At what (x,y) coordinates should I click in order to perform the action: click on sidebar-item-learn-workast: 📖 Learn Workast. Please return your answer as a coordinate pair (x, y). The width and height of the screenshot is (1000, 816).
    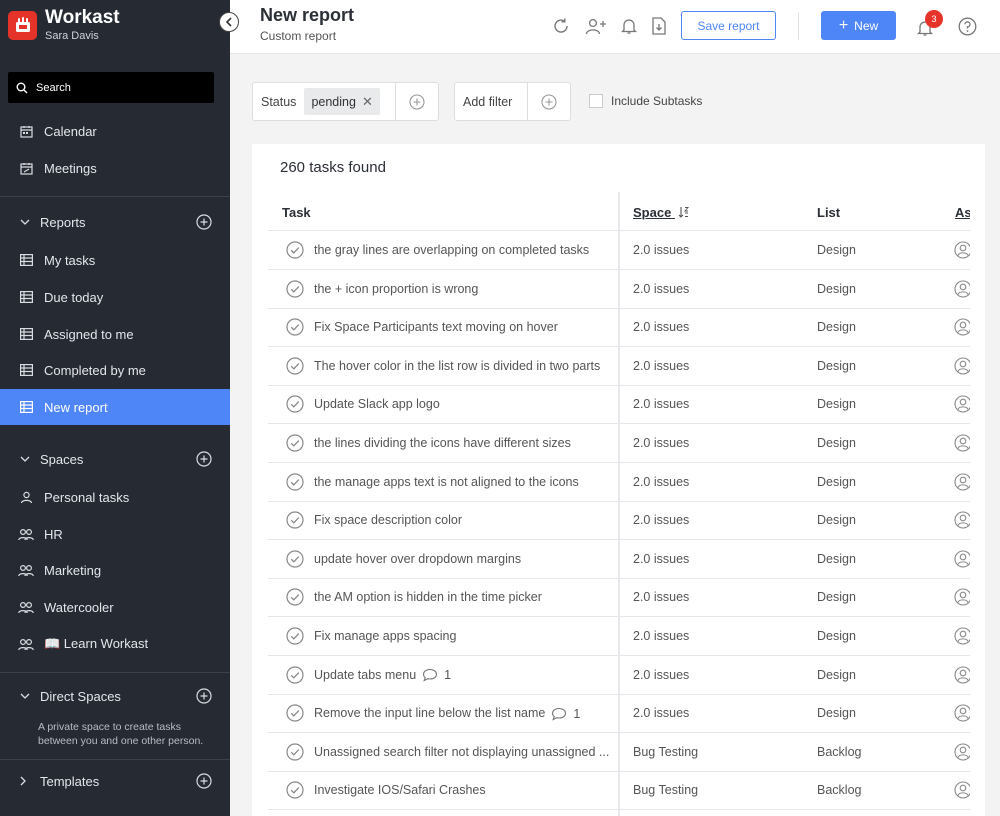
    Looking at the image, I should click on (115, 644).